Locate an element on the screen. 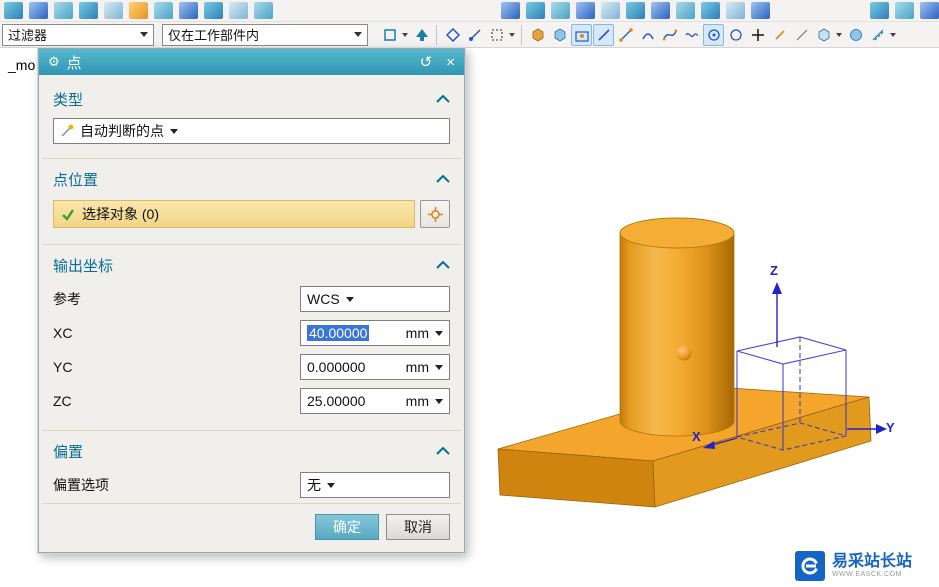 The height and width of the screenshot is (587, 939). datum-cube-icon is located at coordinates (823, 35).